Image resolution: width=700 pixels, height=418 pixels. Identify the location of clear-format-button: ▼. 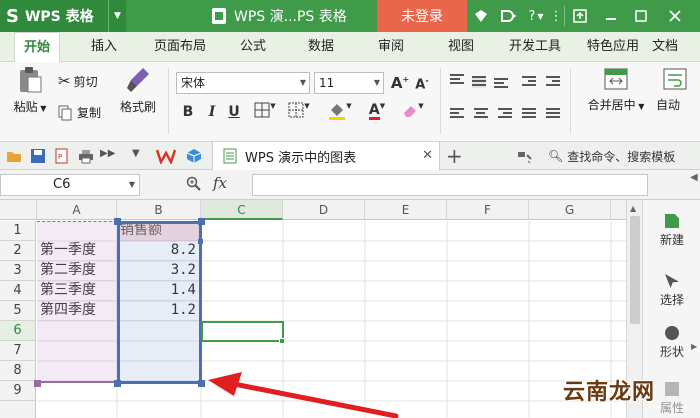
(413, 112).